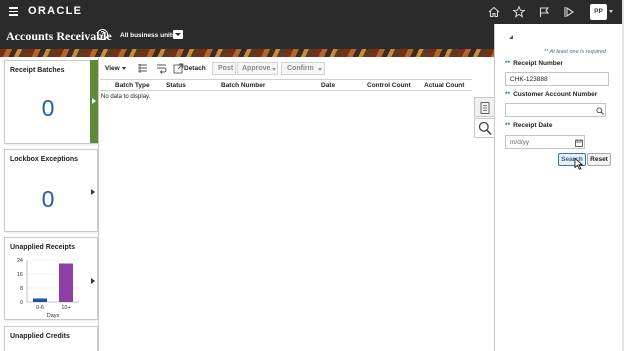 This screenshot has width=624, height=351. I want to click on tile-title: Lockbox Exceptions, so click(44, 159).